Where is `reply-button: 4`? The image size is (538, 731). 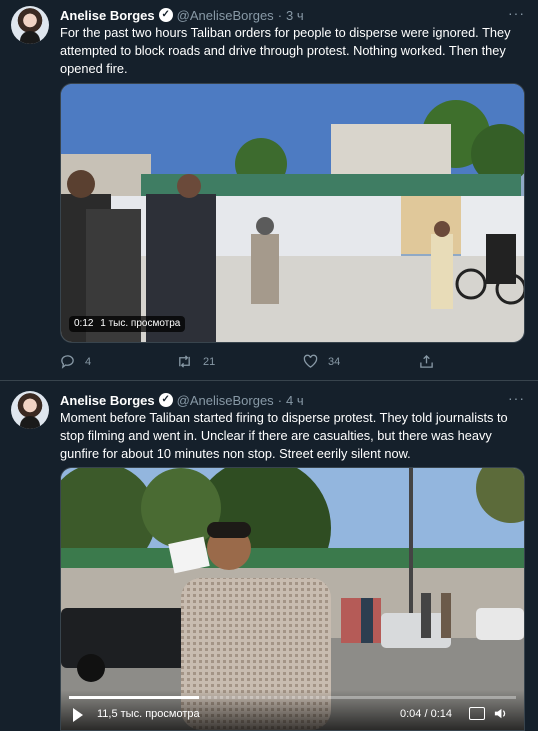
reply-button: 4 is located at coordinates (75, 361).